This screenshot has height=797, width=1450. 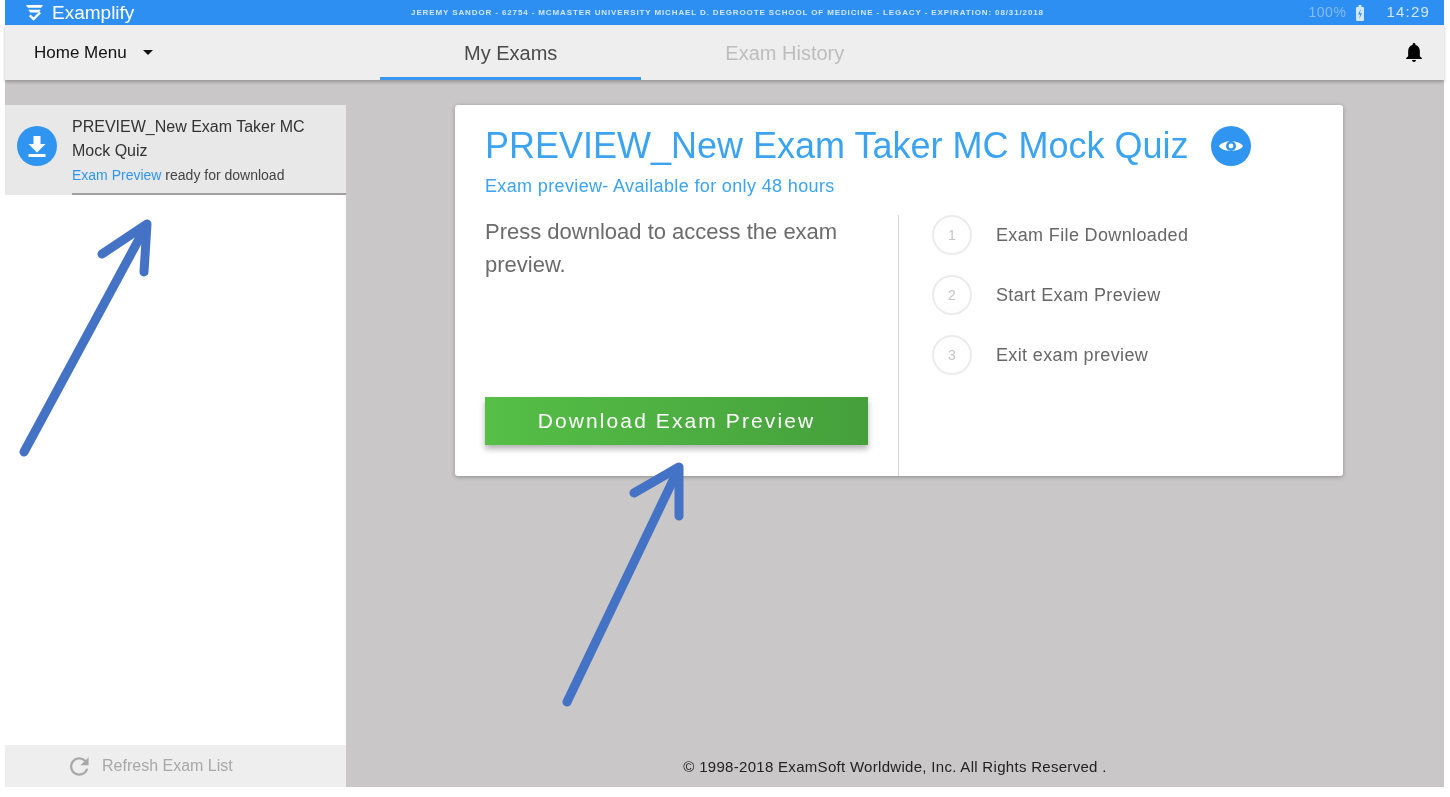 I want to click on battery-percent: 100%, so click(x=1327, y=12).